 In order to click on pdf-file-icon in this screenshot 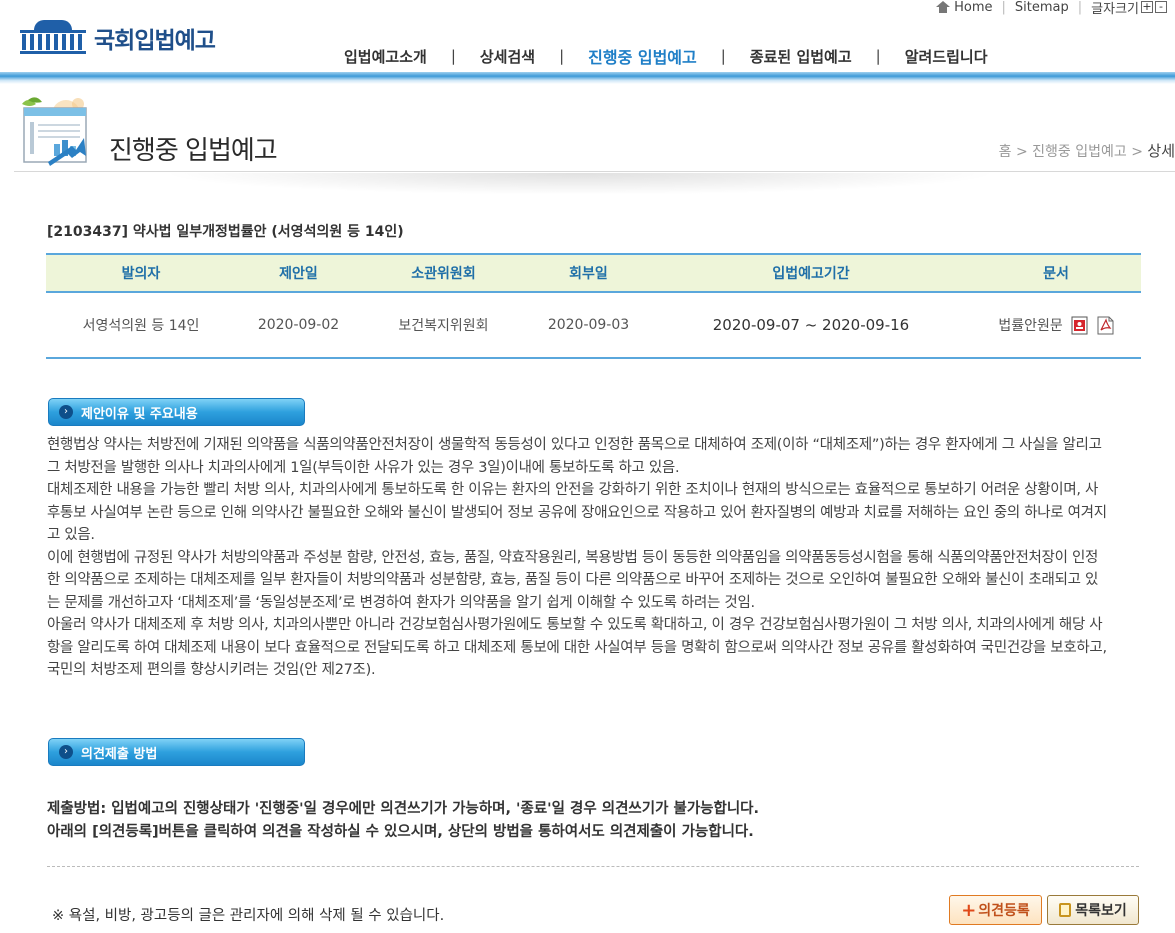, I will do `click(1105, 325)`.